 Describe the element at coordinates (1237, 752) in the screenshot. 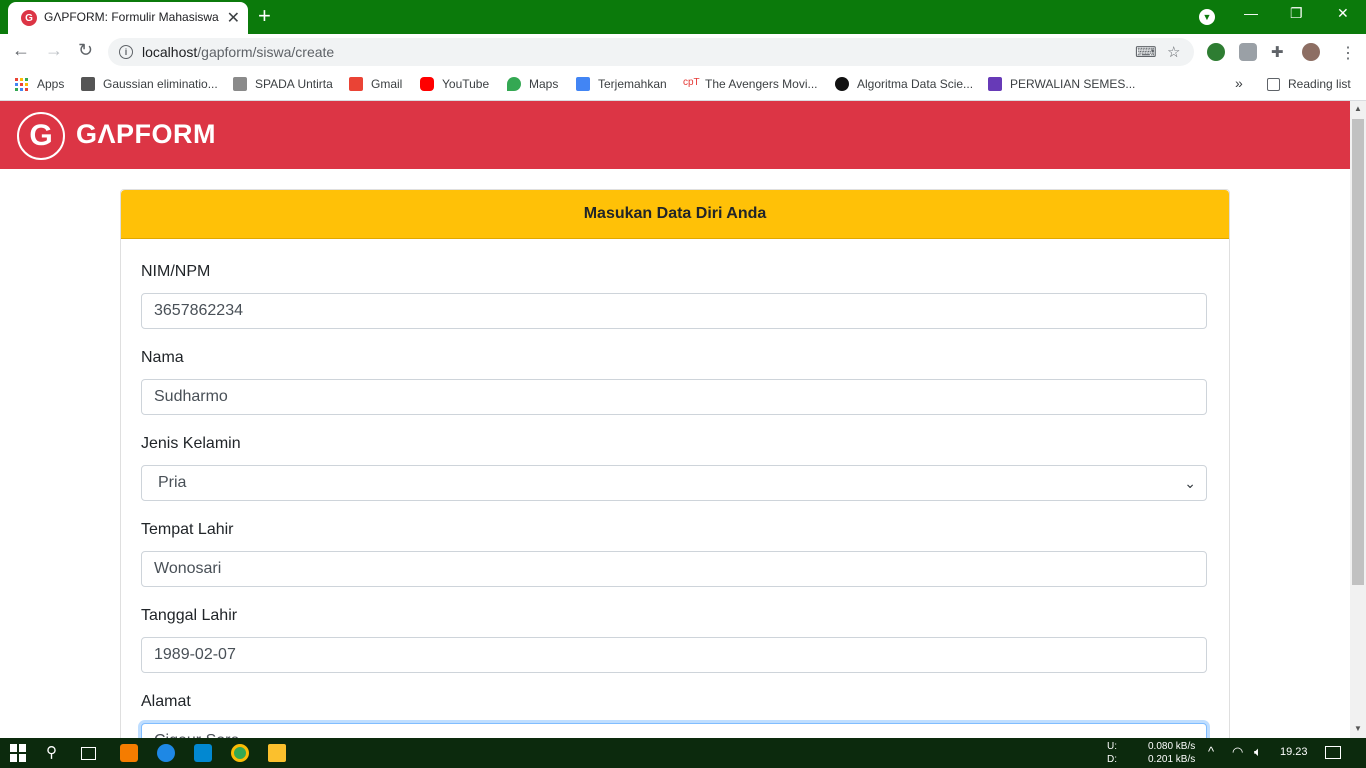

I see `wifi-icon: ◠` at that location.